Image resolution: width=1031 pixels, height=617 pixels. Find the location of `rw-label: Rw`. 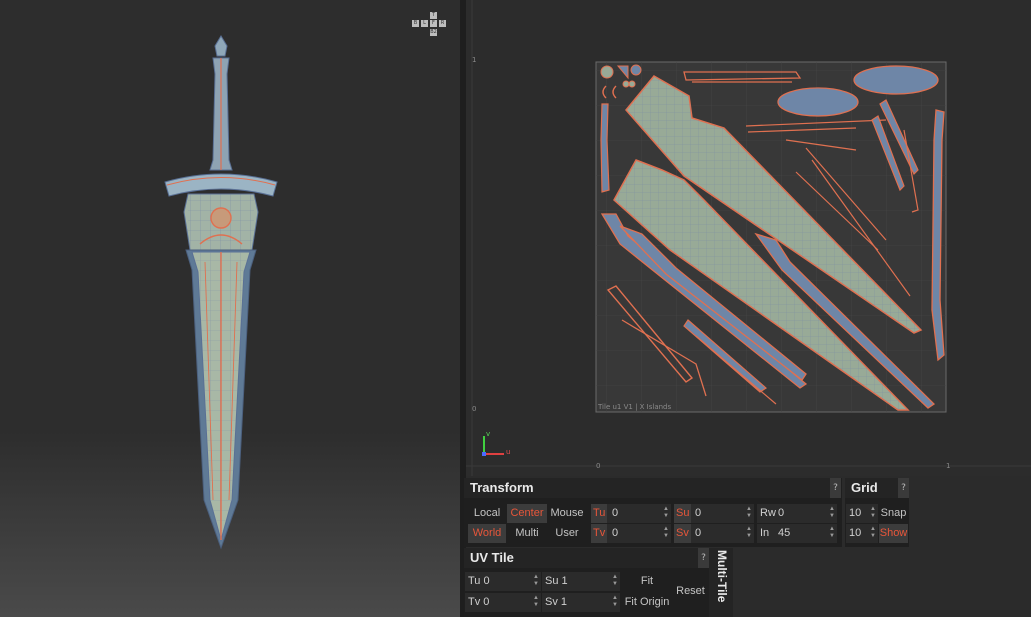

rw-label: Rw is located at coordinates (768, 513).